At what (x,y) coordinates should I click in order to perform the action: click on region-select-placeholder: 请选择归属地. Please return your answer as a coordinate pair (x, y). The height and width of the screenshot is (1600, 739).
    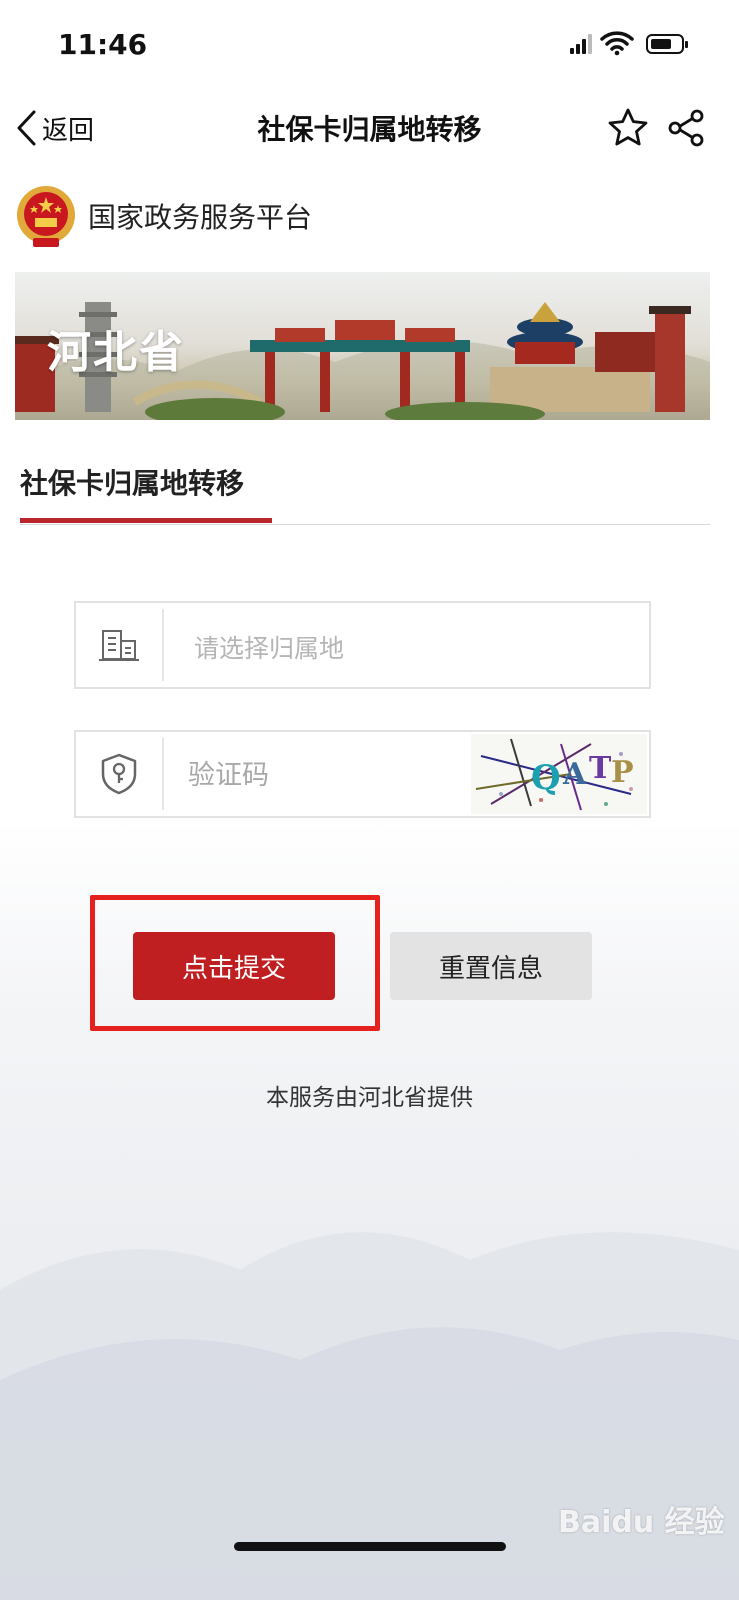
    Looking at the image, I should click on (269, 648).